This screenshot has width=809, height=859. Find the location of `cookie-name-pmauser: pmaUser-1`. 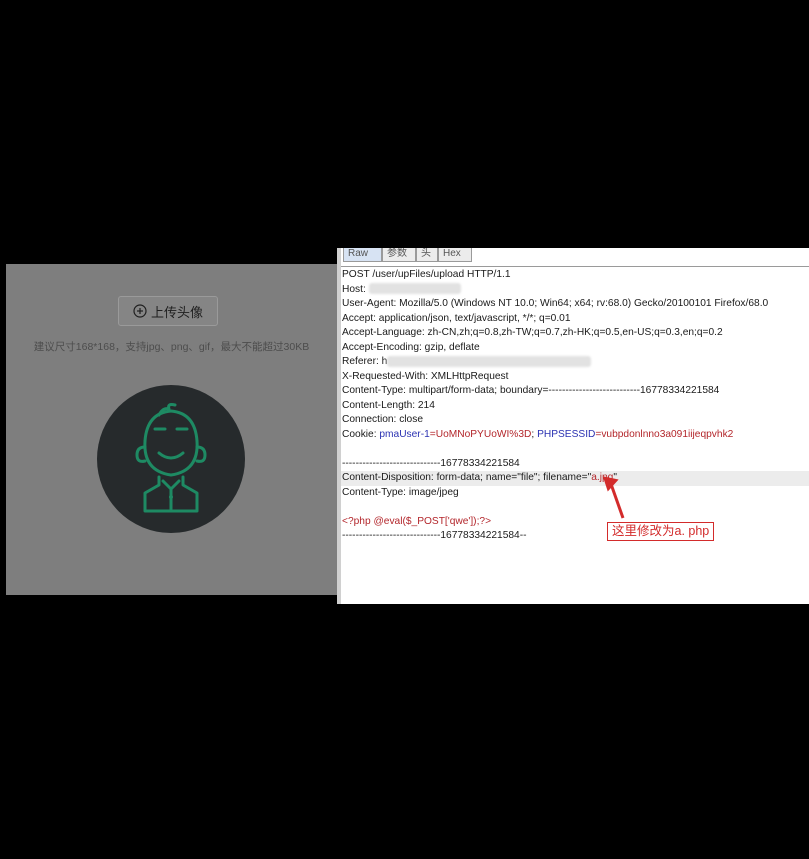

cookie-name-pmauser: pmaUser-1 is located at coordinates (404, 434).